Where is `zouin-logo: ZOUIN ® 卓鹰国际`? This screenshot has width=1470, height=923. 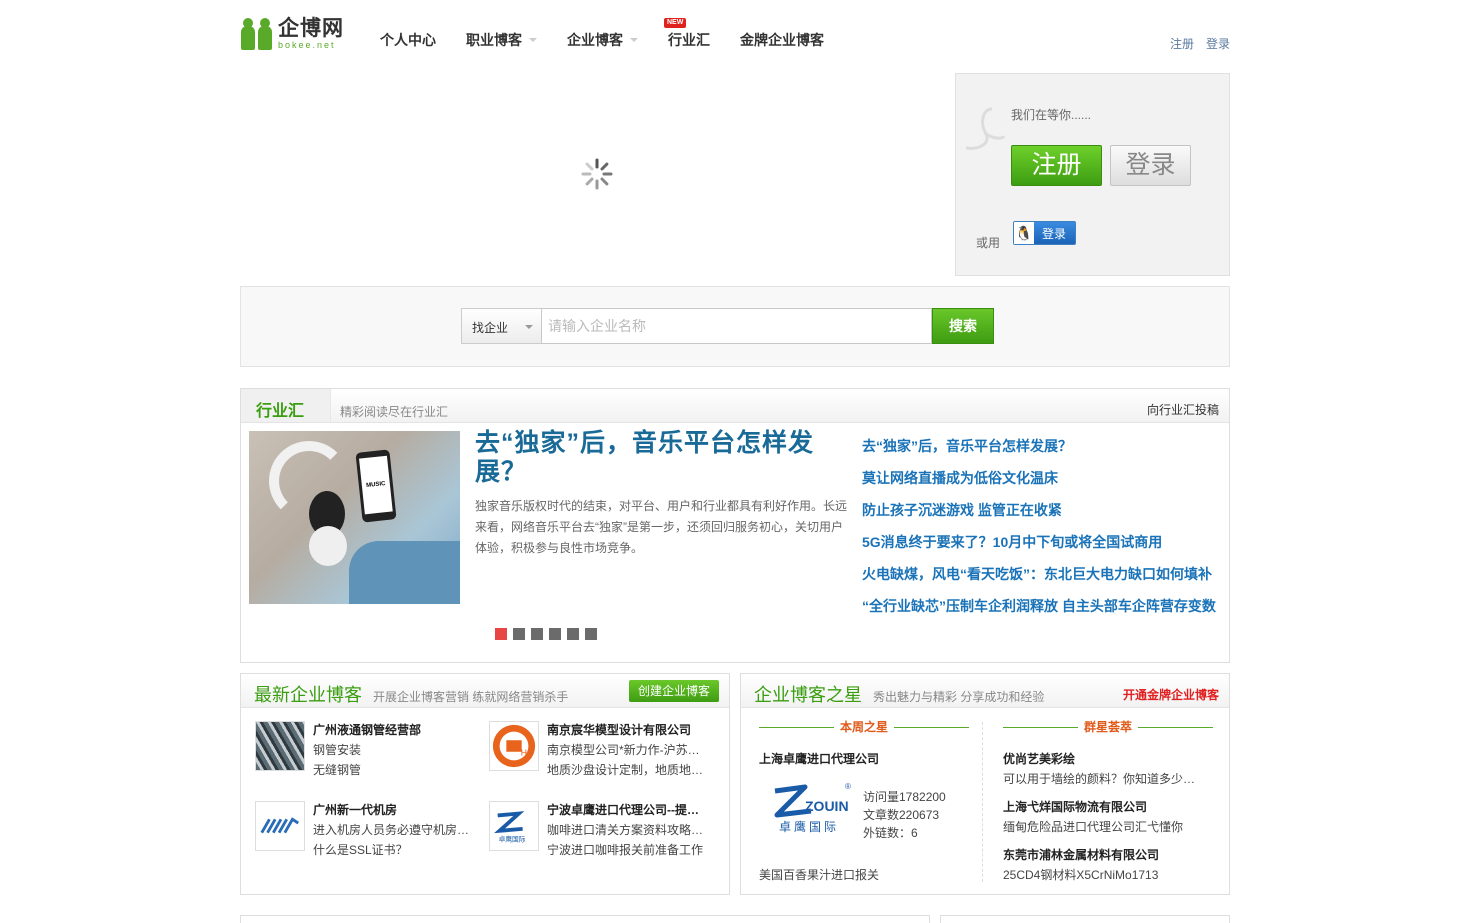 zouin-logo: ZOUIN ® 卓鹰国际 is located at coordinates (810, 809).